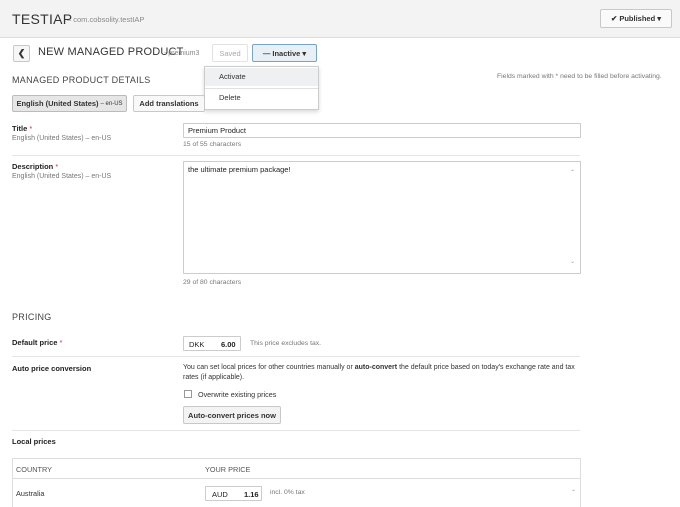 The image size is (680, 507). I want to click on menu-item-activate: Activate, so click(261, 77).